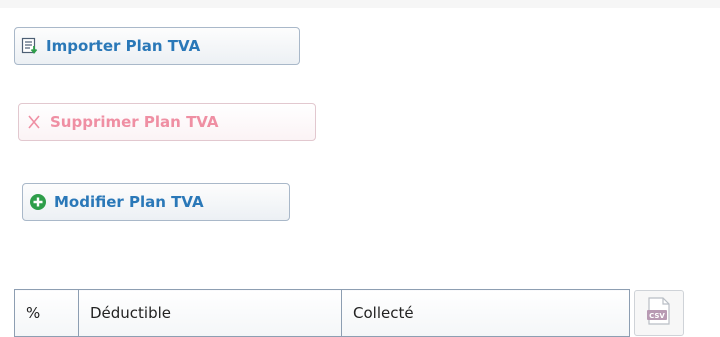  Describe the element at coordinates (34, 122) in the screenshot. I see `delete-x-icon` at that location.